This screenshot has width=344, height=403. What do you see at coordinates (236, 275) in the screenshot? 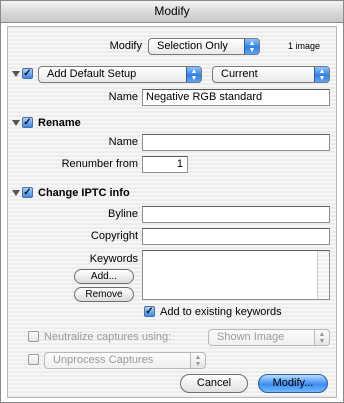
I see `keywords-field` at bounding box center [236, 275].